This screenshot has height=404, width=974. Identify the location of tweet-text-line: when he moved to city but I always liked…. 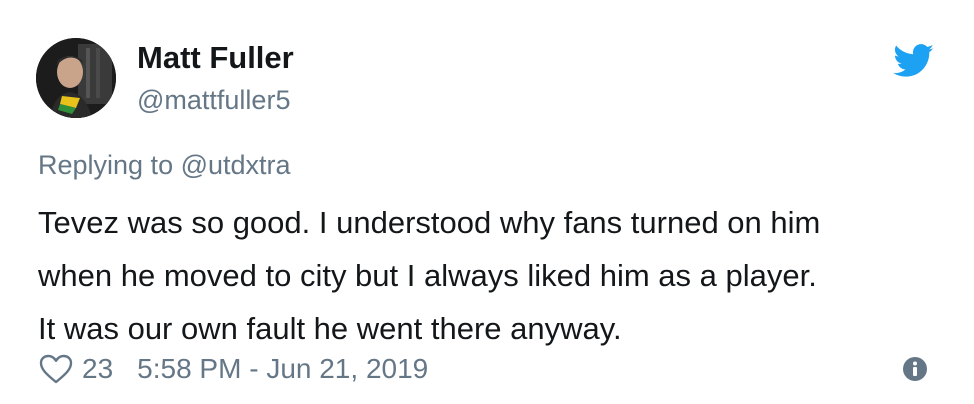
(427, 275).